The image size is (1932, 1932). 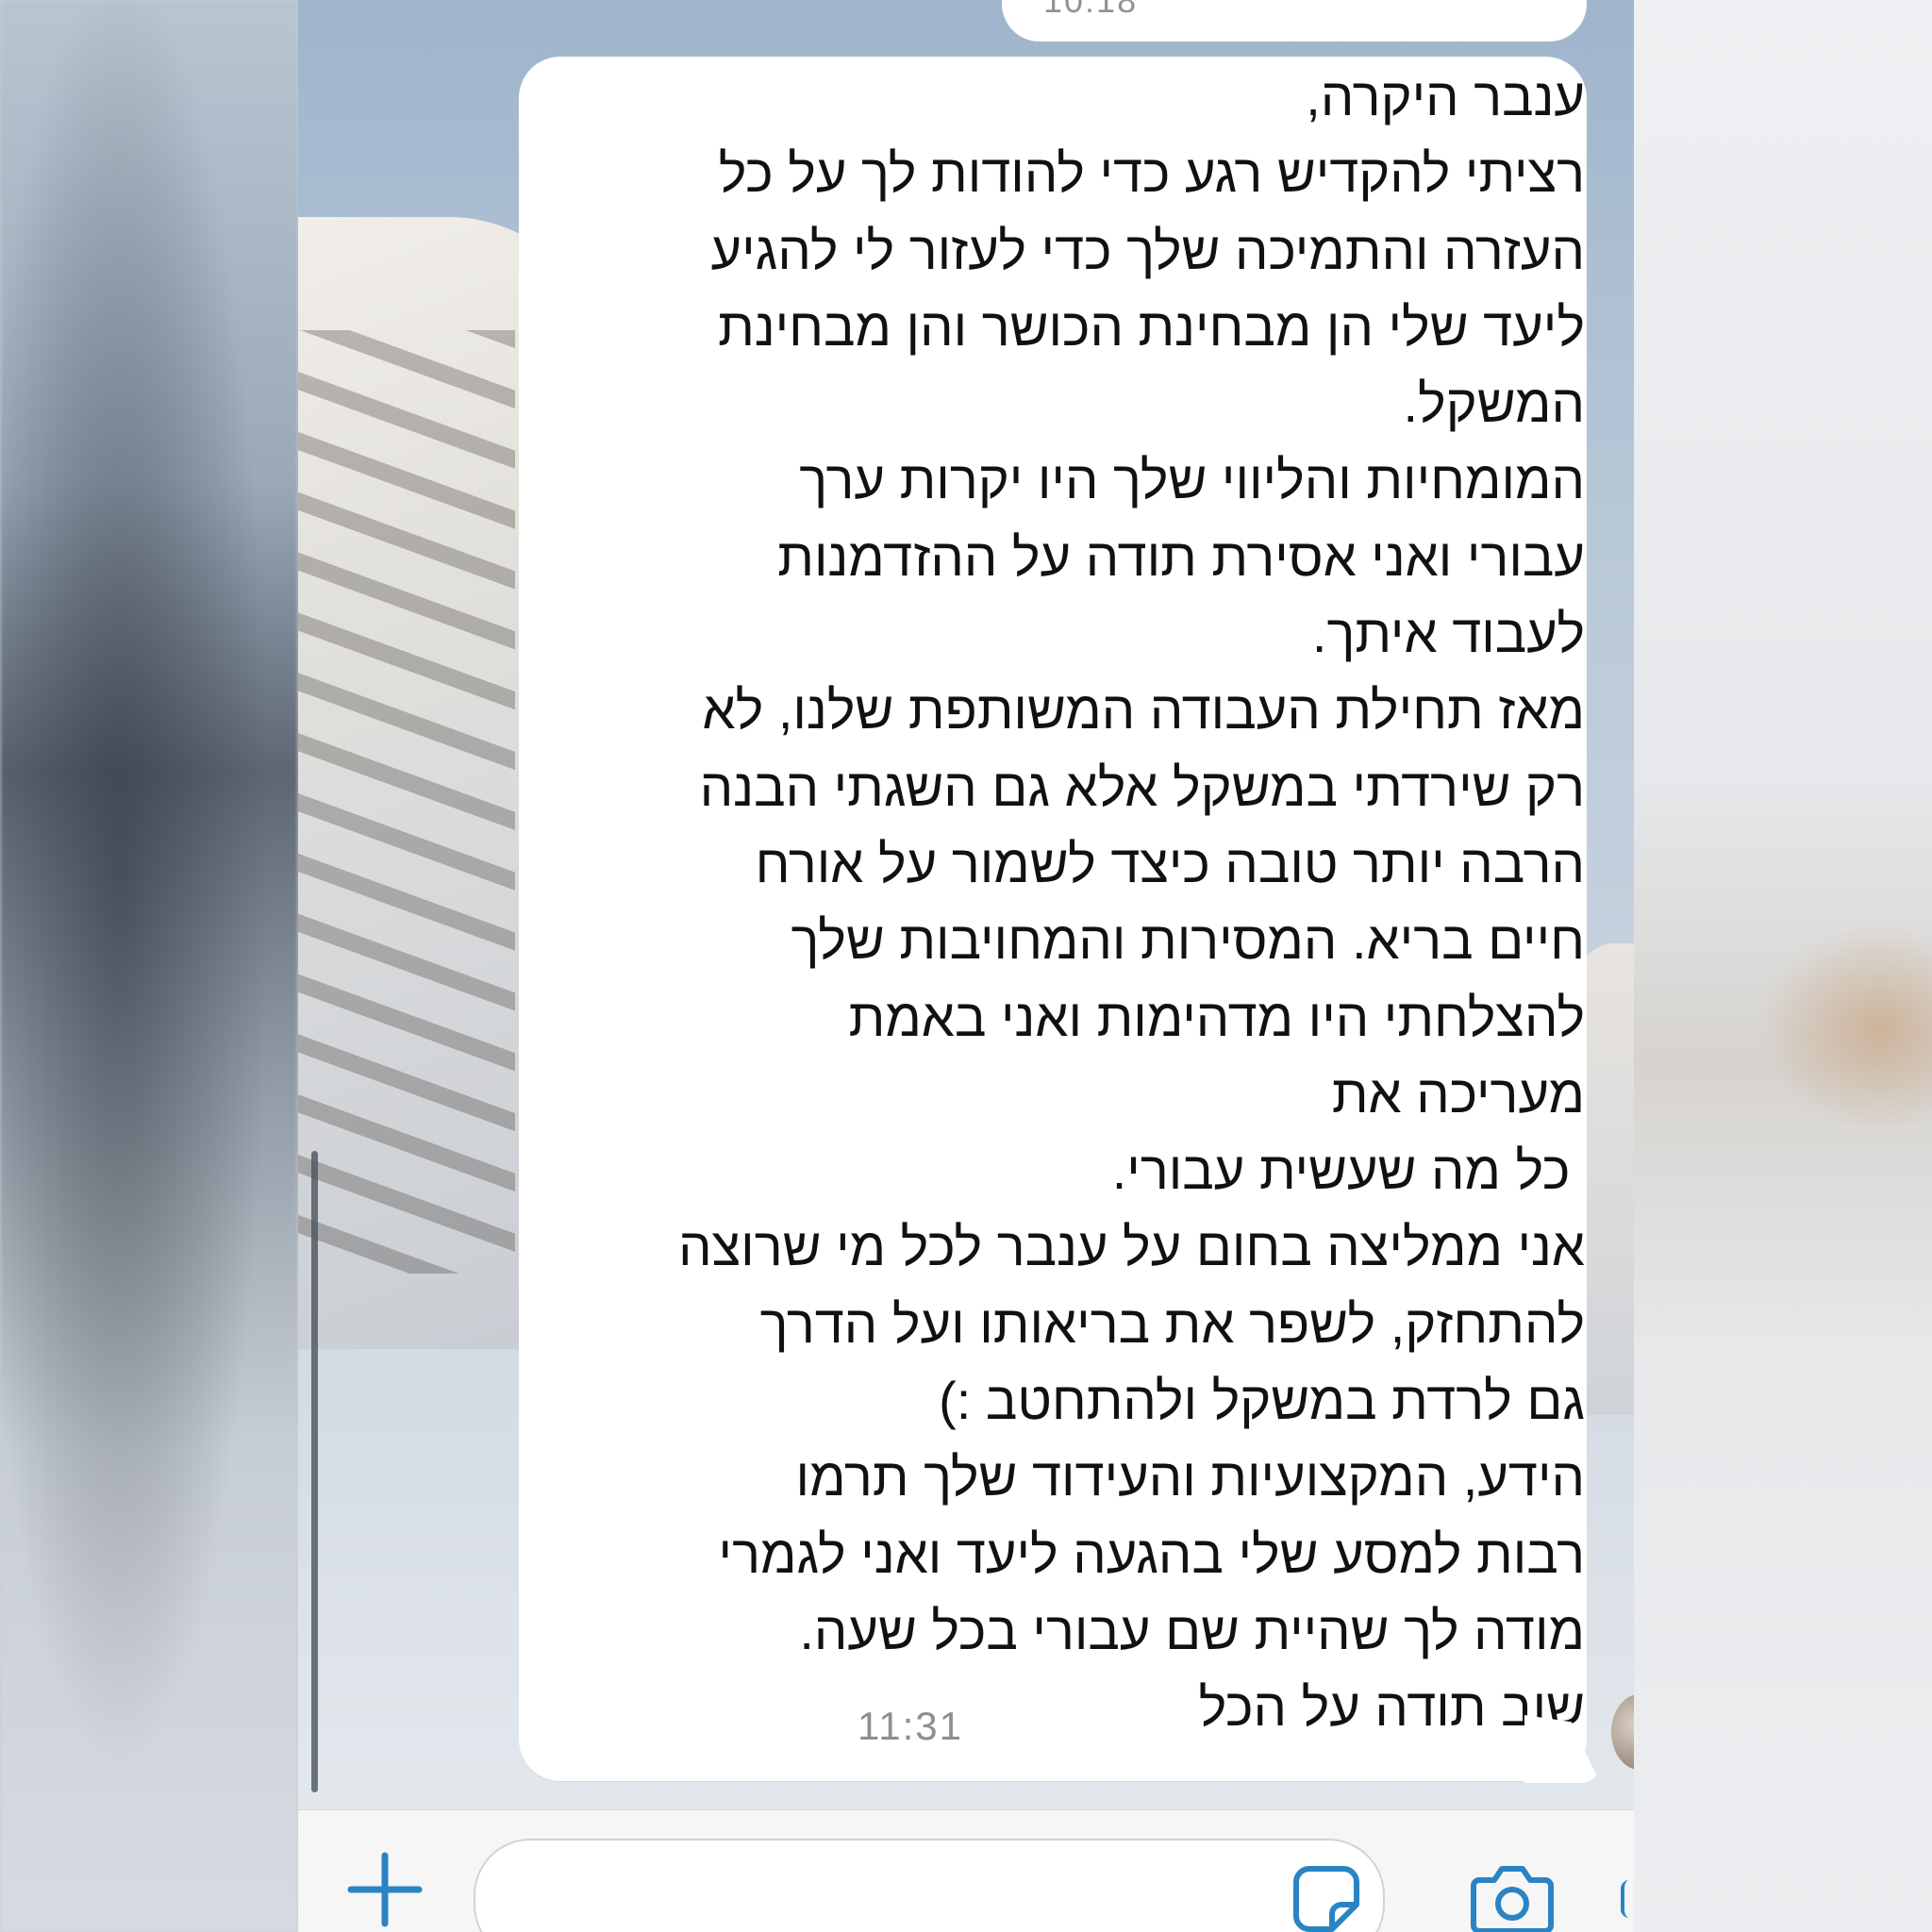 I want to click on message-line: ענבר היקרה,, so click(x=1446, y=96).